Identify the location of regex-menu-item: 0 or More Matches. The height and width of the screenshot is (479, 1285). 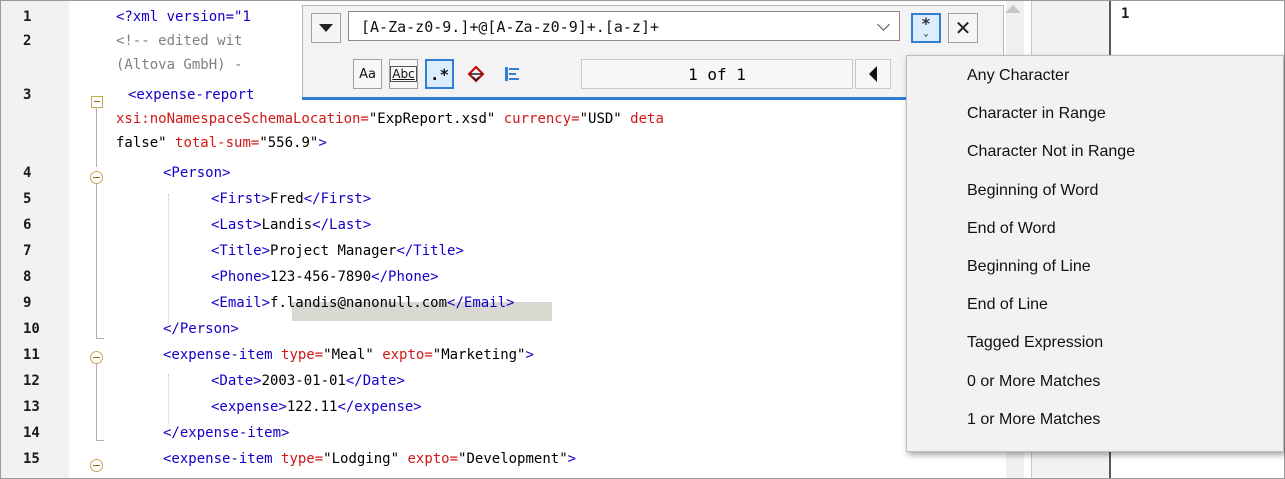
(1033, 382).